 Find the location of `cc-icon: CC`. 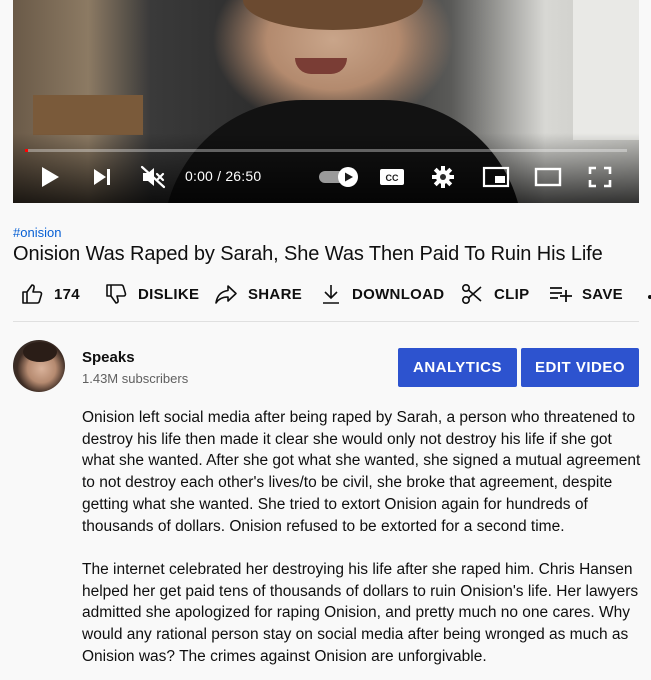

cc-icon: CC is located at coordinates (392, 177).